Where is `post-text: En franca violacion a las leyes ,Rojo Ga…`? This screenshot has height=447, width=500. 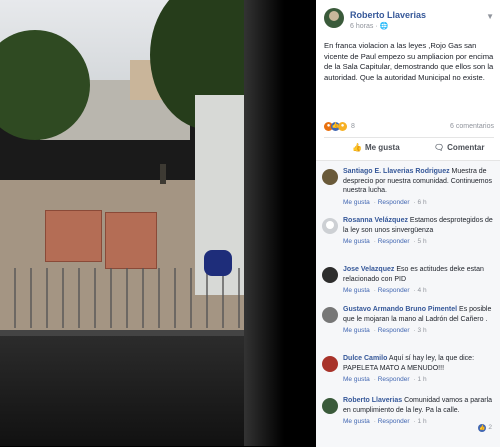
post-text: En franca violacion a las leyes ,Rojo Ga… is located at coordinates (409, 61).